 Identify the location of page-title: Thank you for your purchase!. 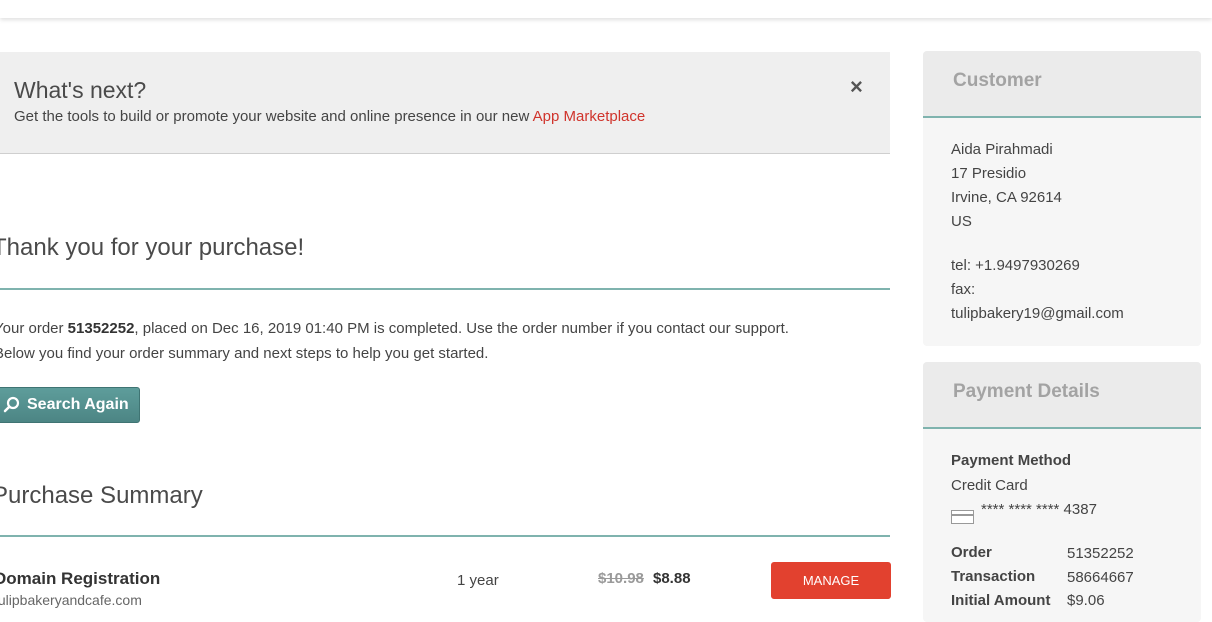
(152, 247).